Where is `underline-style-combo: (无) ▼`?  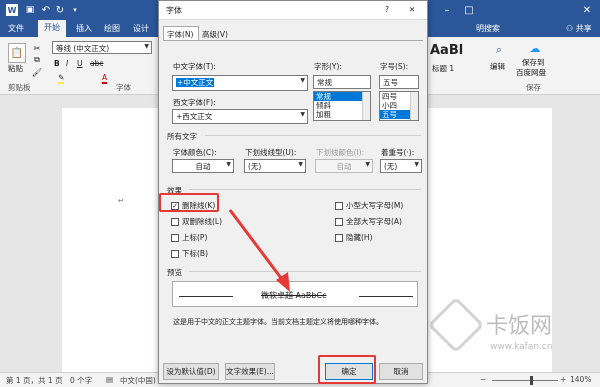
underline-style-combo: (无) ▼ is located at coordinates (275, 166).